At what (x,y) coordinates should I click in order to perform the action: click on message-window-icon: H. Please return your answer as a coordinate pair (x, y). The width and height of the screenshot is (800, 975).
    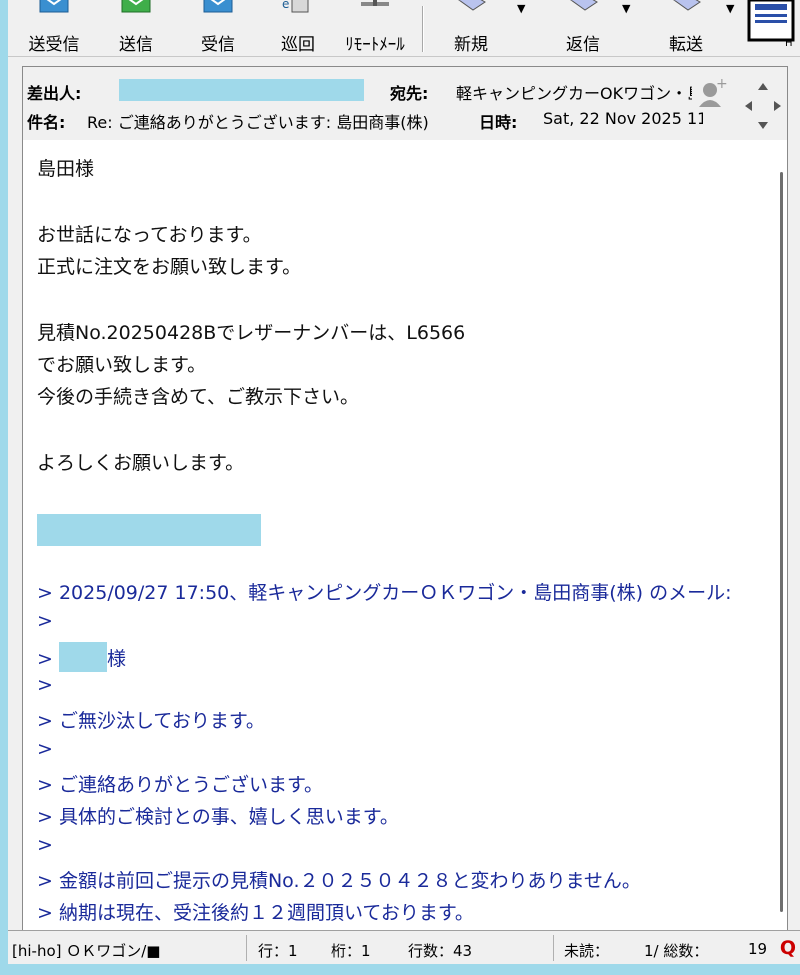
    Looking at the image, I should click on (771, 24).